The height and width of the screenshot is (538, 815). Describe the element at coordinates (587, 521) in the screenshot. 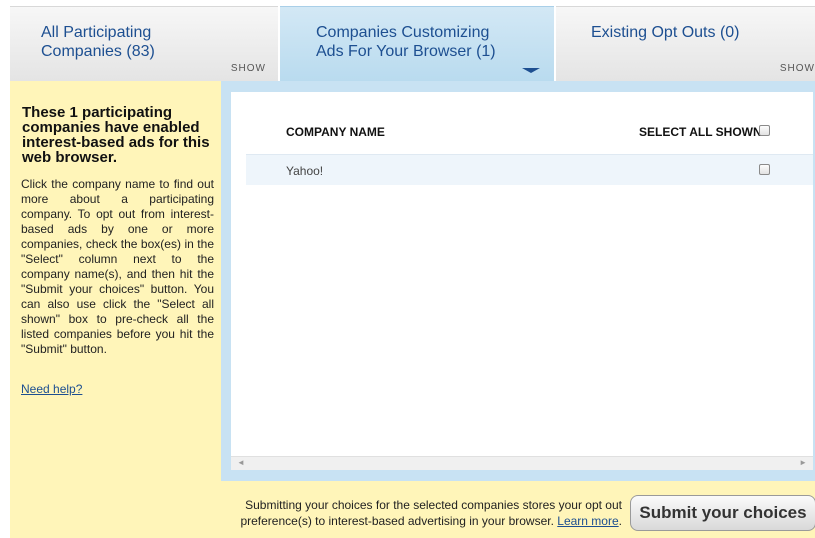

I see `learn-more-link: Learn more` at that location.